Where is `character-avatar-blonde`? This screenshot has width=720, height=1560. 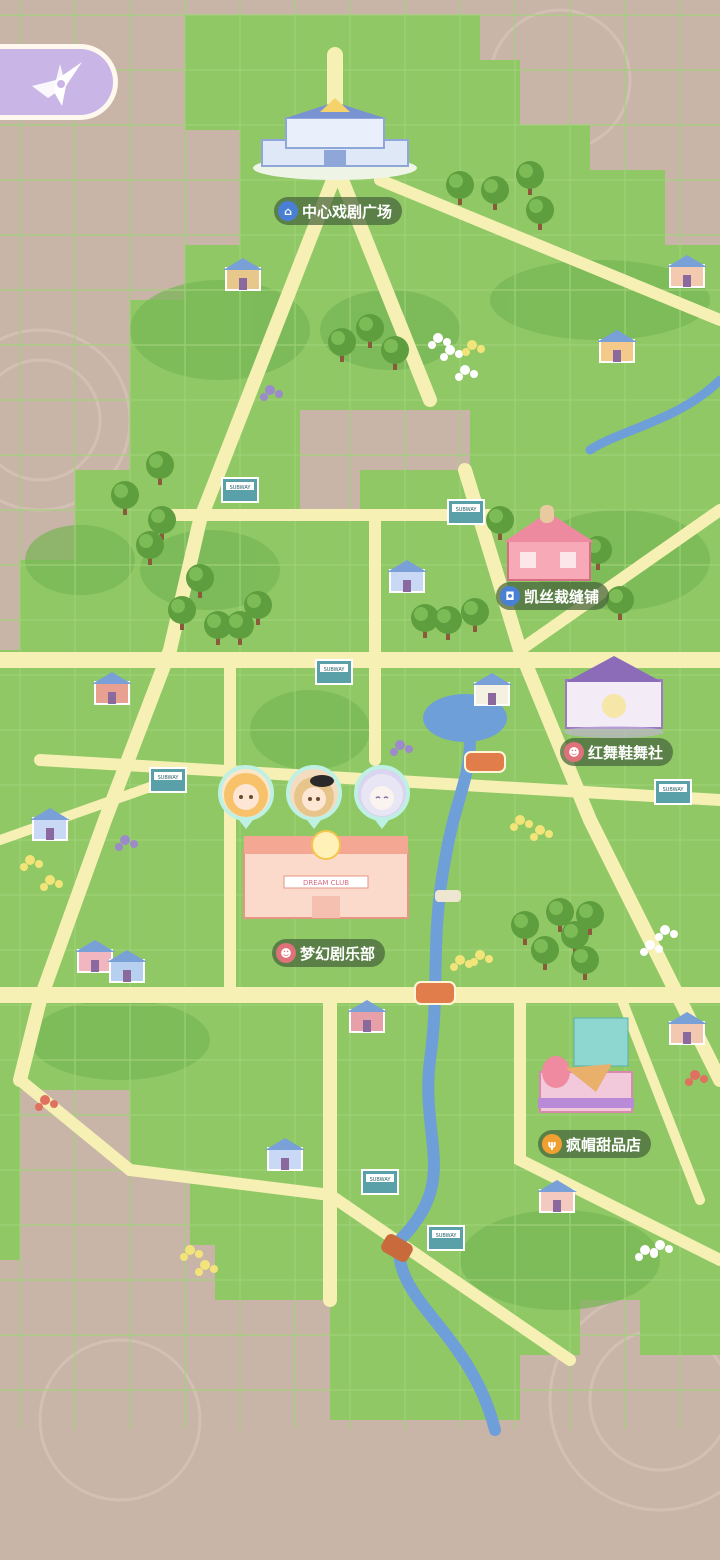
character-avatar-blonde is located at coordinates (246, 793).